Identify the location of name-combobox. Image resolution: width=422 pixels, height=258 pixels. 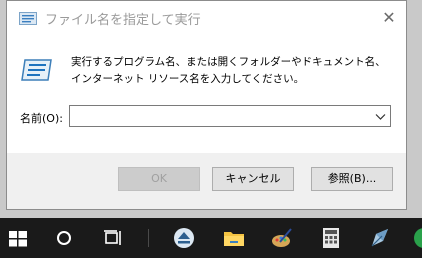
(230, 116).